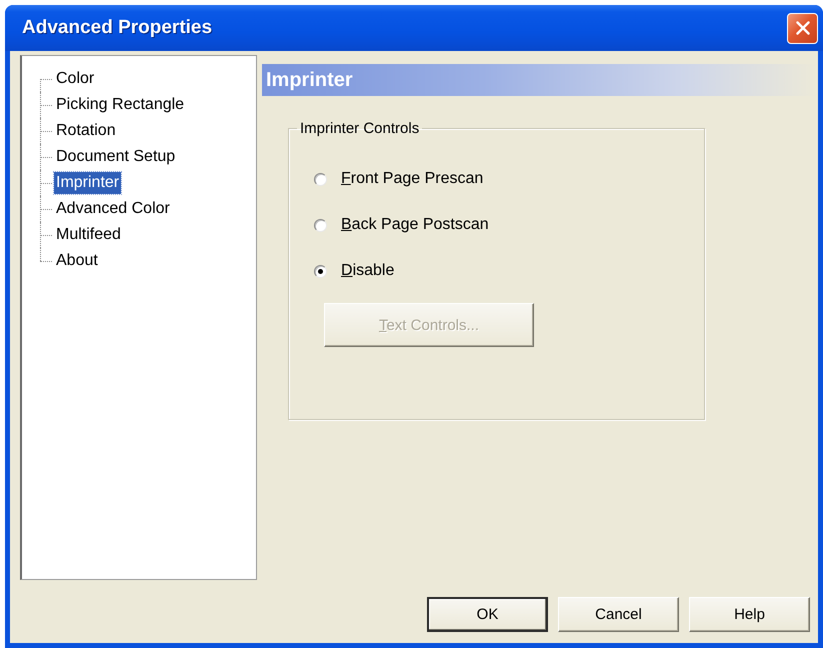  What do you see at coordinates (117, 28) in the screenshot?
I see `window-title: Advanced Properties` at bounding box center [117, 28].